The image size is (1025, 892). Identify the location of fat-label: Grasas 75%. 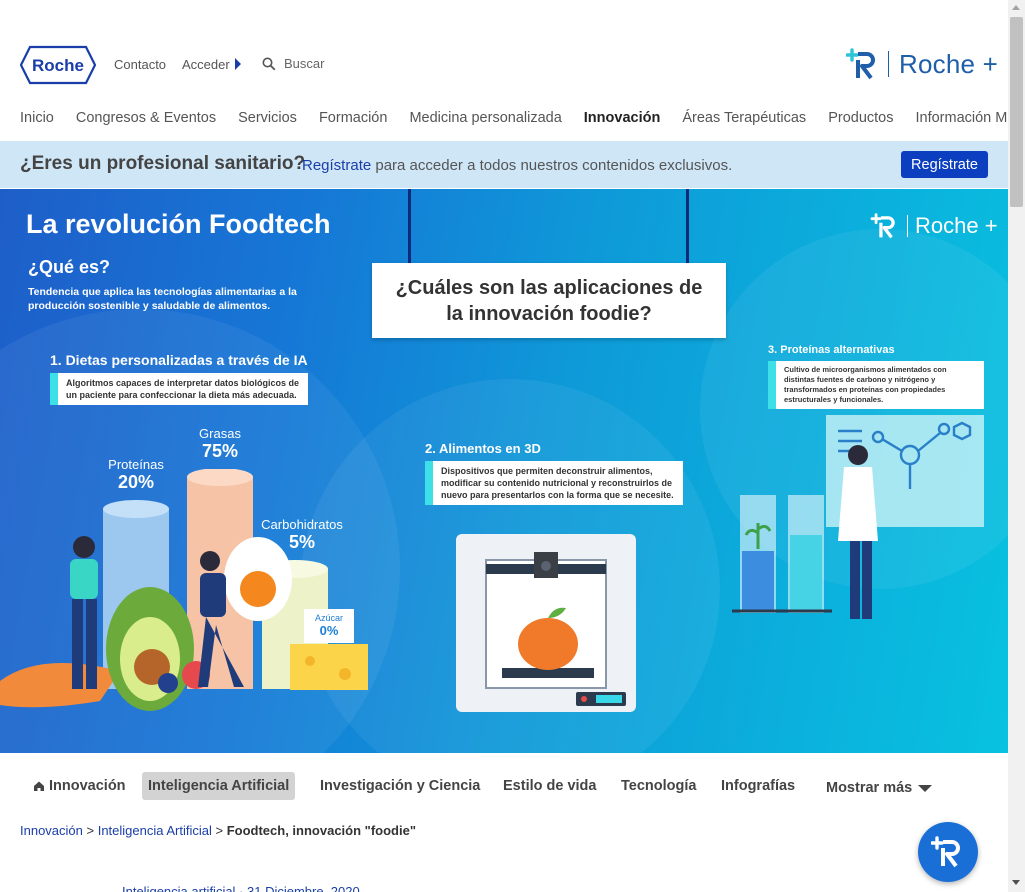
(220, 444).